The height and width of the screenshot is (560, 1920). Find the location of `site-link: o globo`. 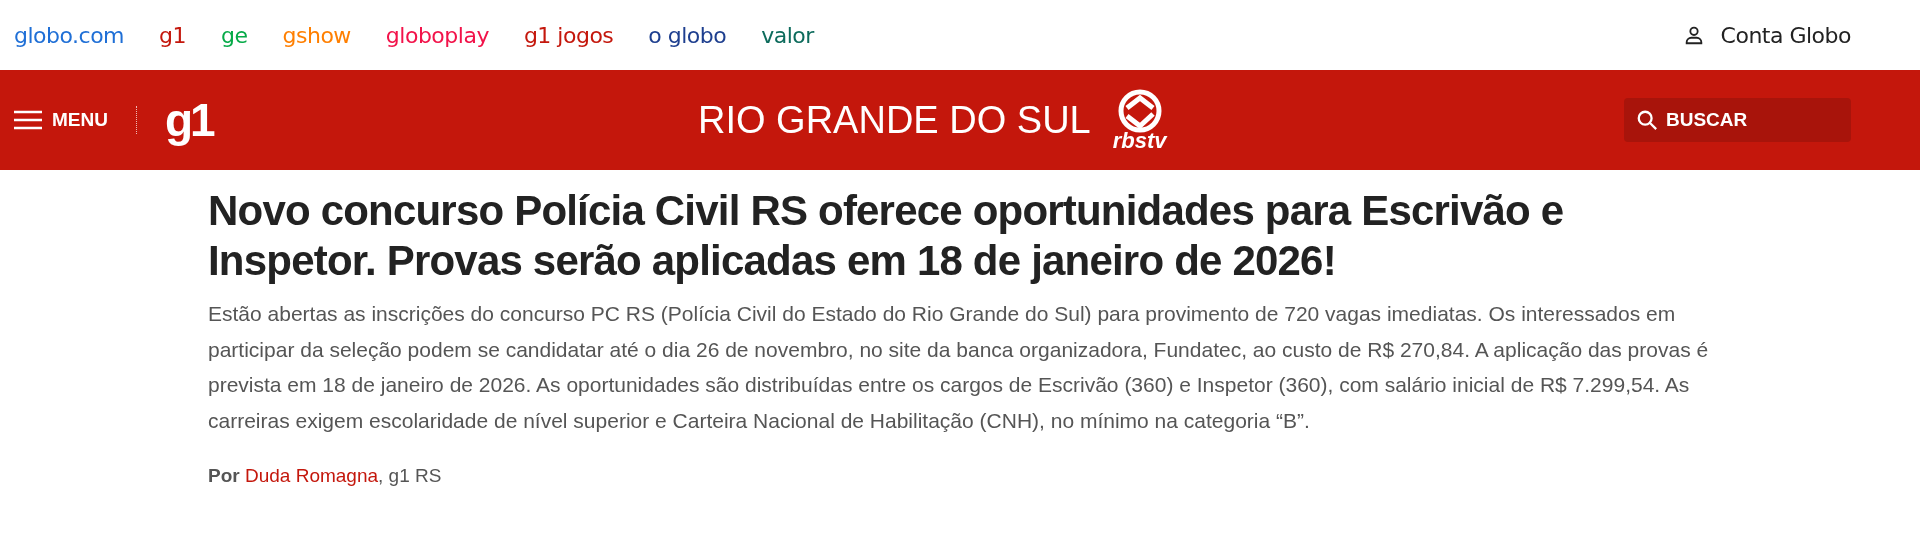

site-link: o globo is located at coordinates (687, 35).